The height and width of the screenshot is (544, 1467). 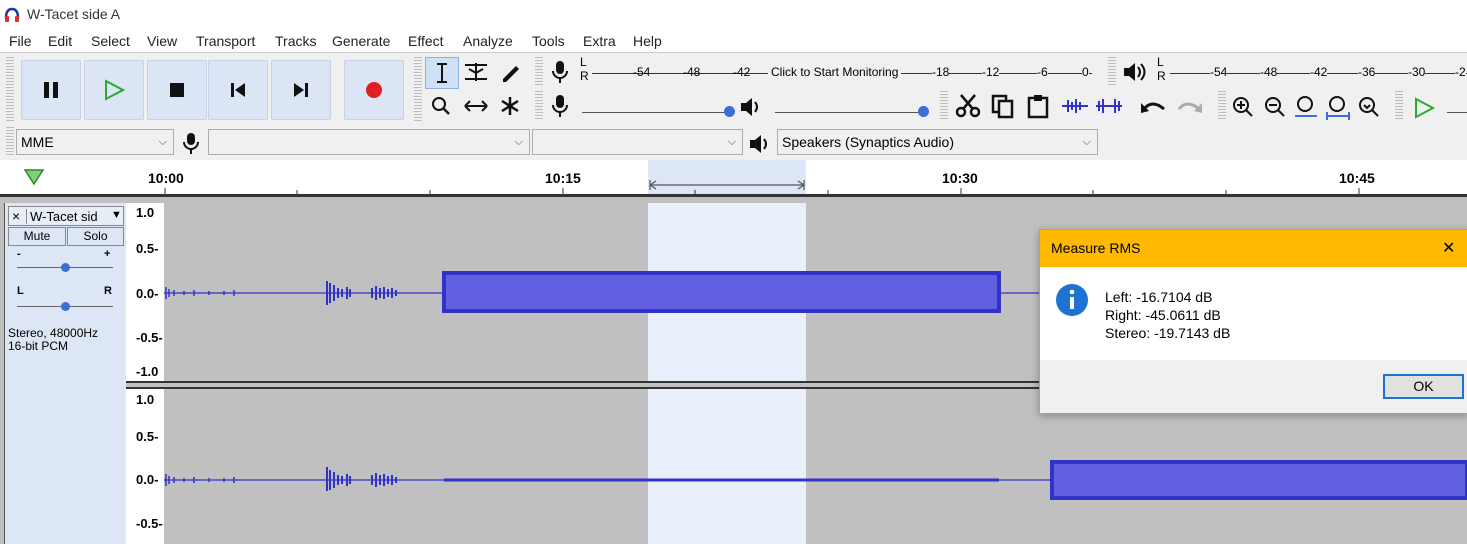 What do you see at coordinates (599, 41) in the screenshot?
I see `menu-extra: Extra` at bounding box center [599, 41].